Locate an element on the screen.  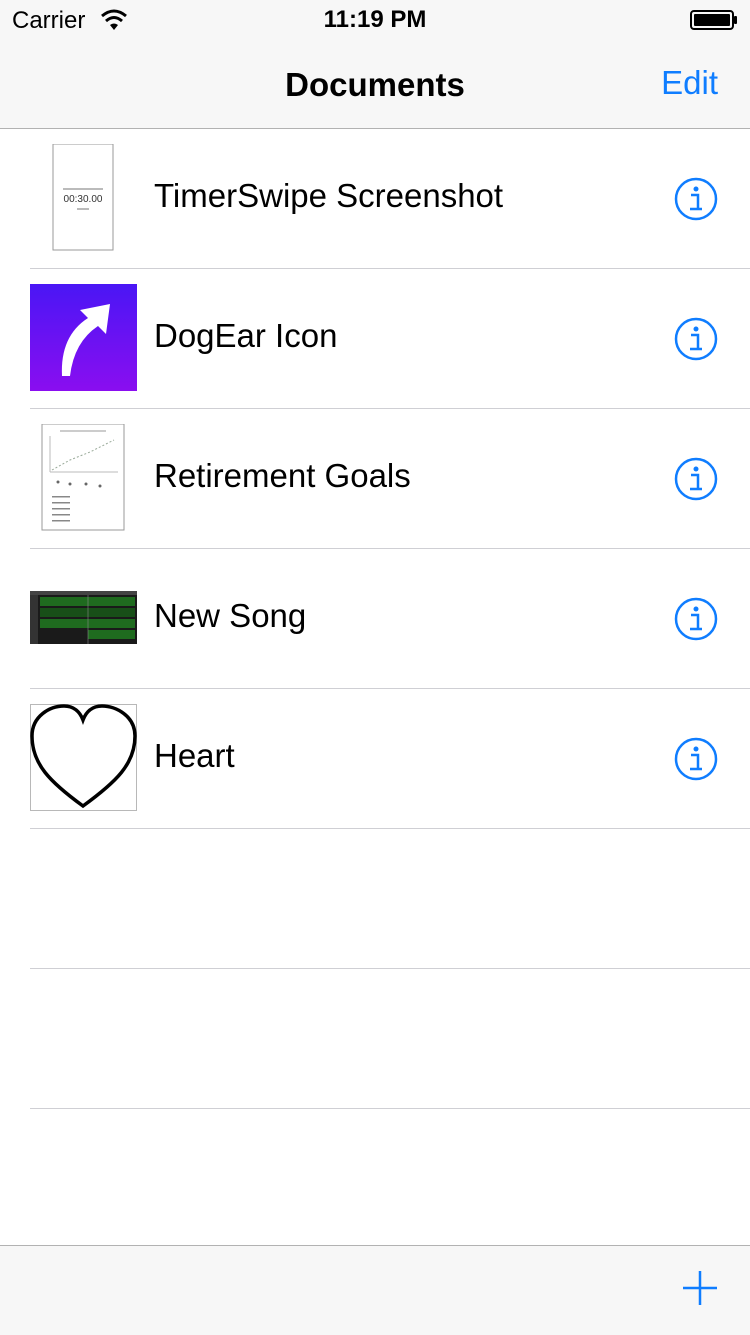
document-row: DogEar Icon is located at coordinates (390, 339).